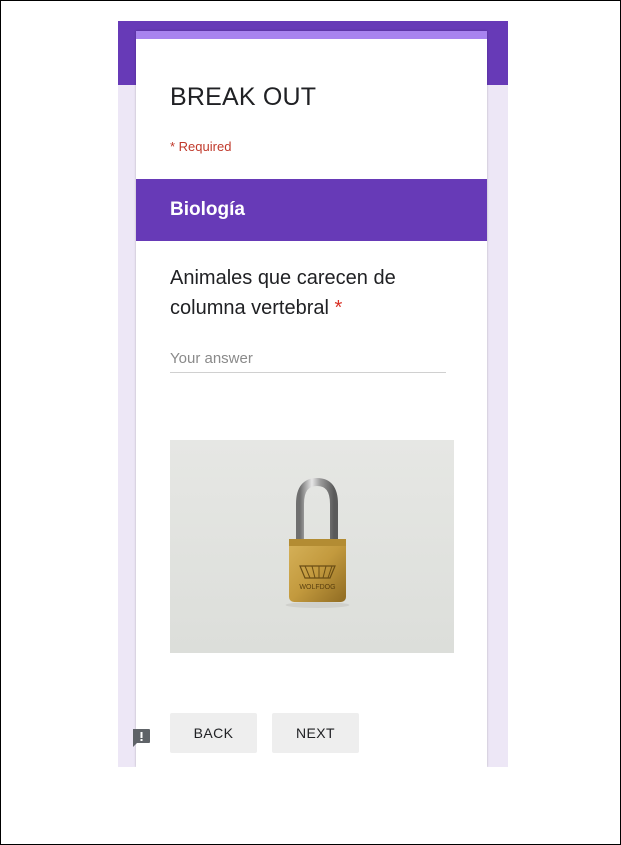 This screenshot has width=621, height=845. What do you see at coordinates (338, 308) in the screenshot?
I see `required-star: *` at bounding box center [338, 308].